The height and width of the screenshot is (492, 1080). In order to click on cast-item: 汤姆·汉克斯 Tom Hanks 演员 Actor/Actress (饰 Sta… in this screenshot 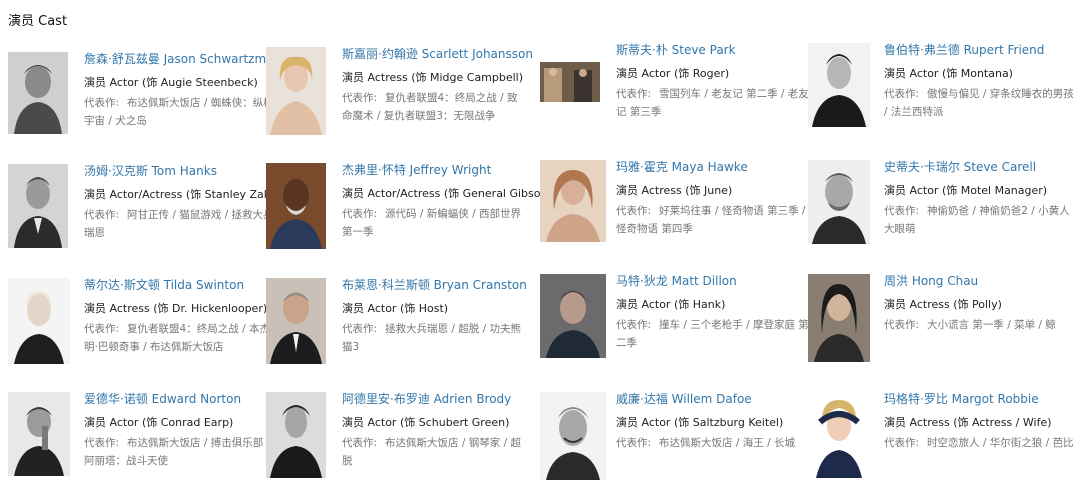, I will do `click(141, 214)`.